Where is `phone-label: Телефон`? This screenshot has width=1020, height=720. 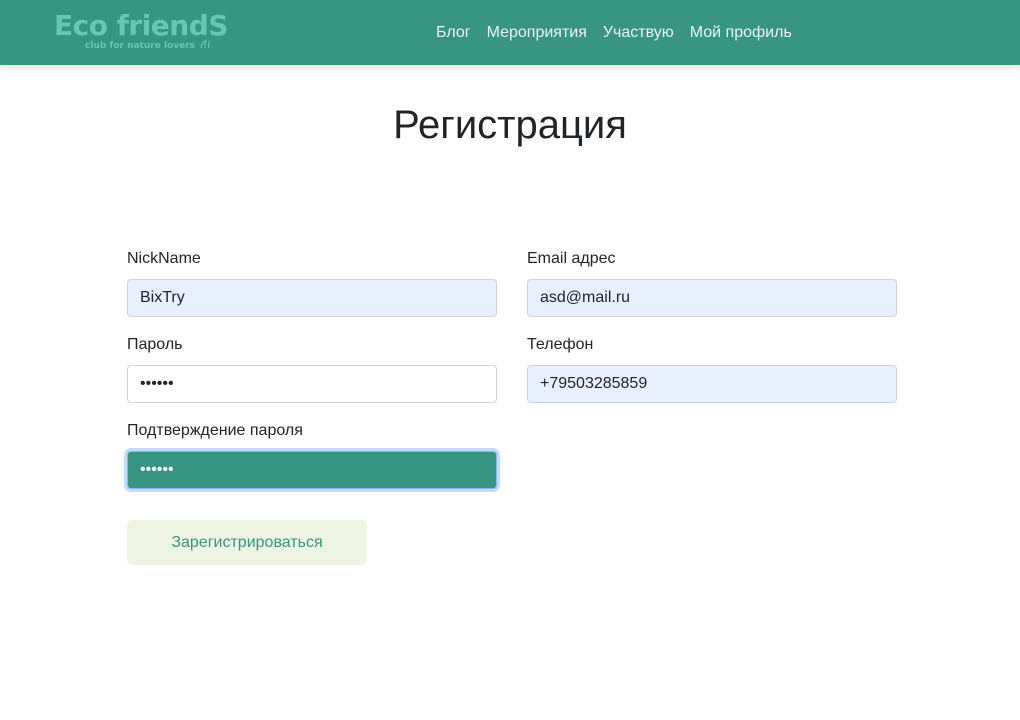 phone-label: Телефон is located at coordinates (560, 344).